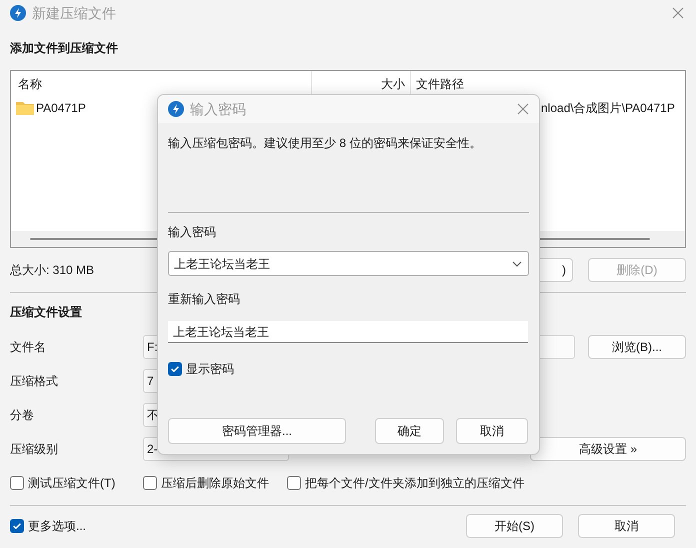 The image size is (696, 548). What do you see at coordinates (409, 431) in the screenshot?
I see `ok-button: 确定` at bounding box center [409, 431].